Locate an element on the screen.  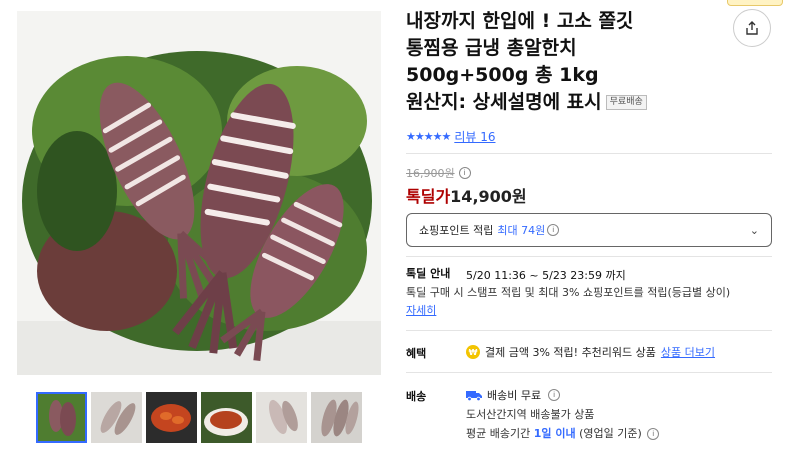
share-button is located at coordinates (752, 28).